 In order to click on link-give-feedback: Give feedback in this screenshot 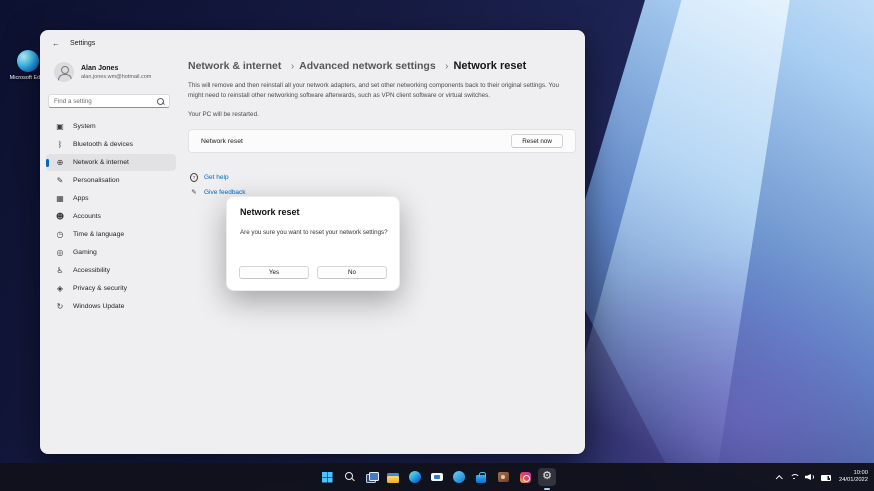, I will do `click(218, 192)`.